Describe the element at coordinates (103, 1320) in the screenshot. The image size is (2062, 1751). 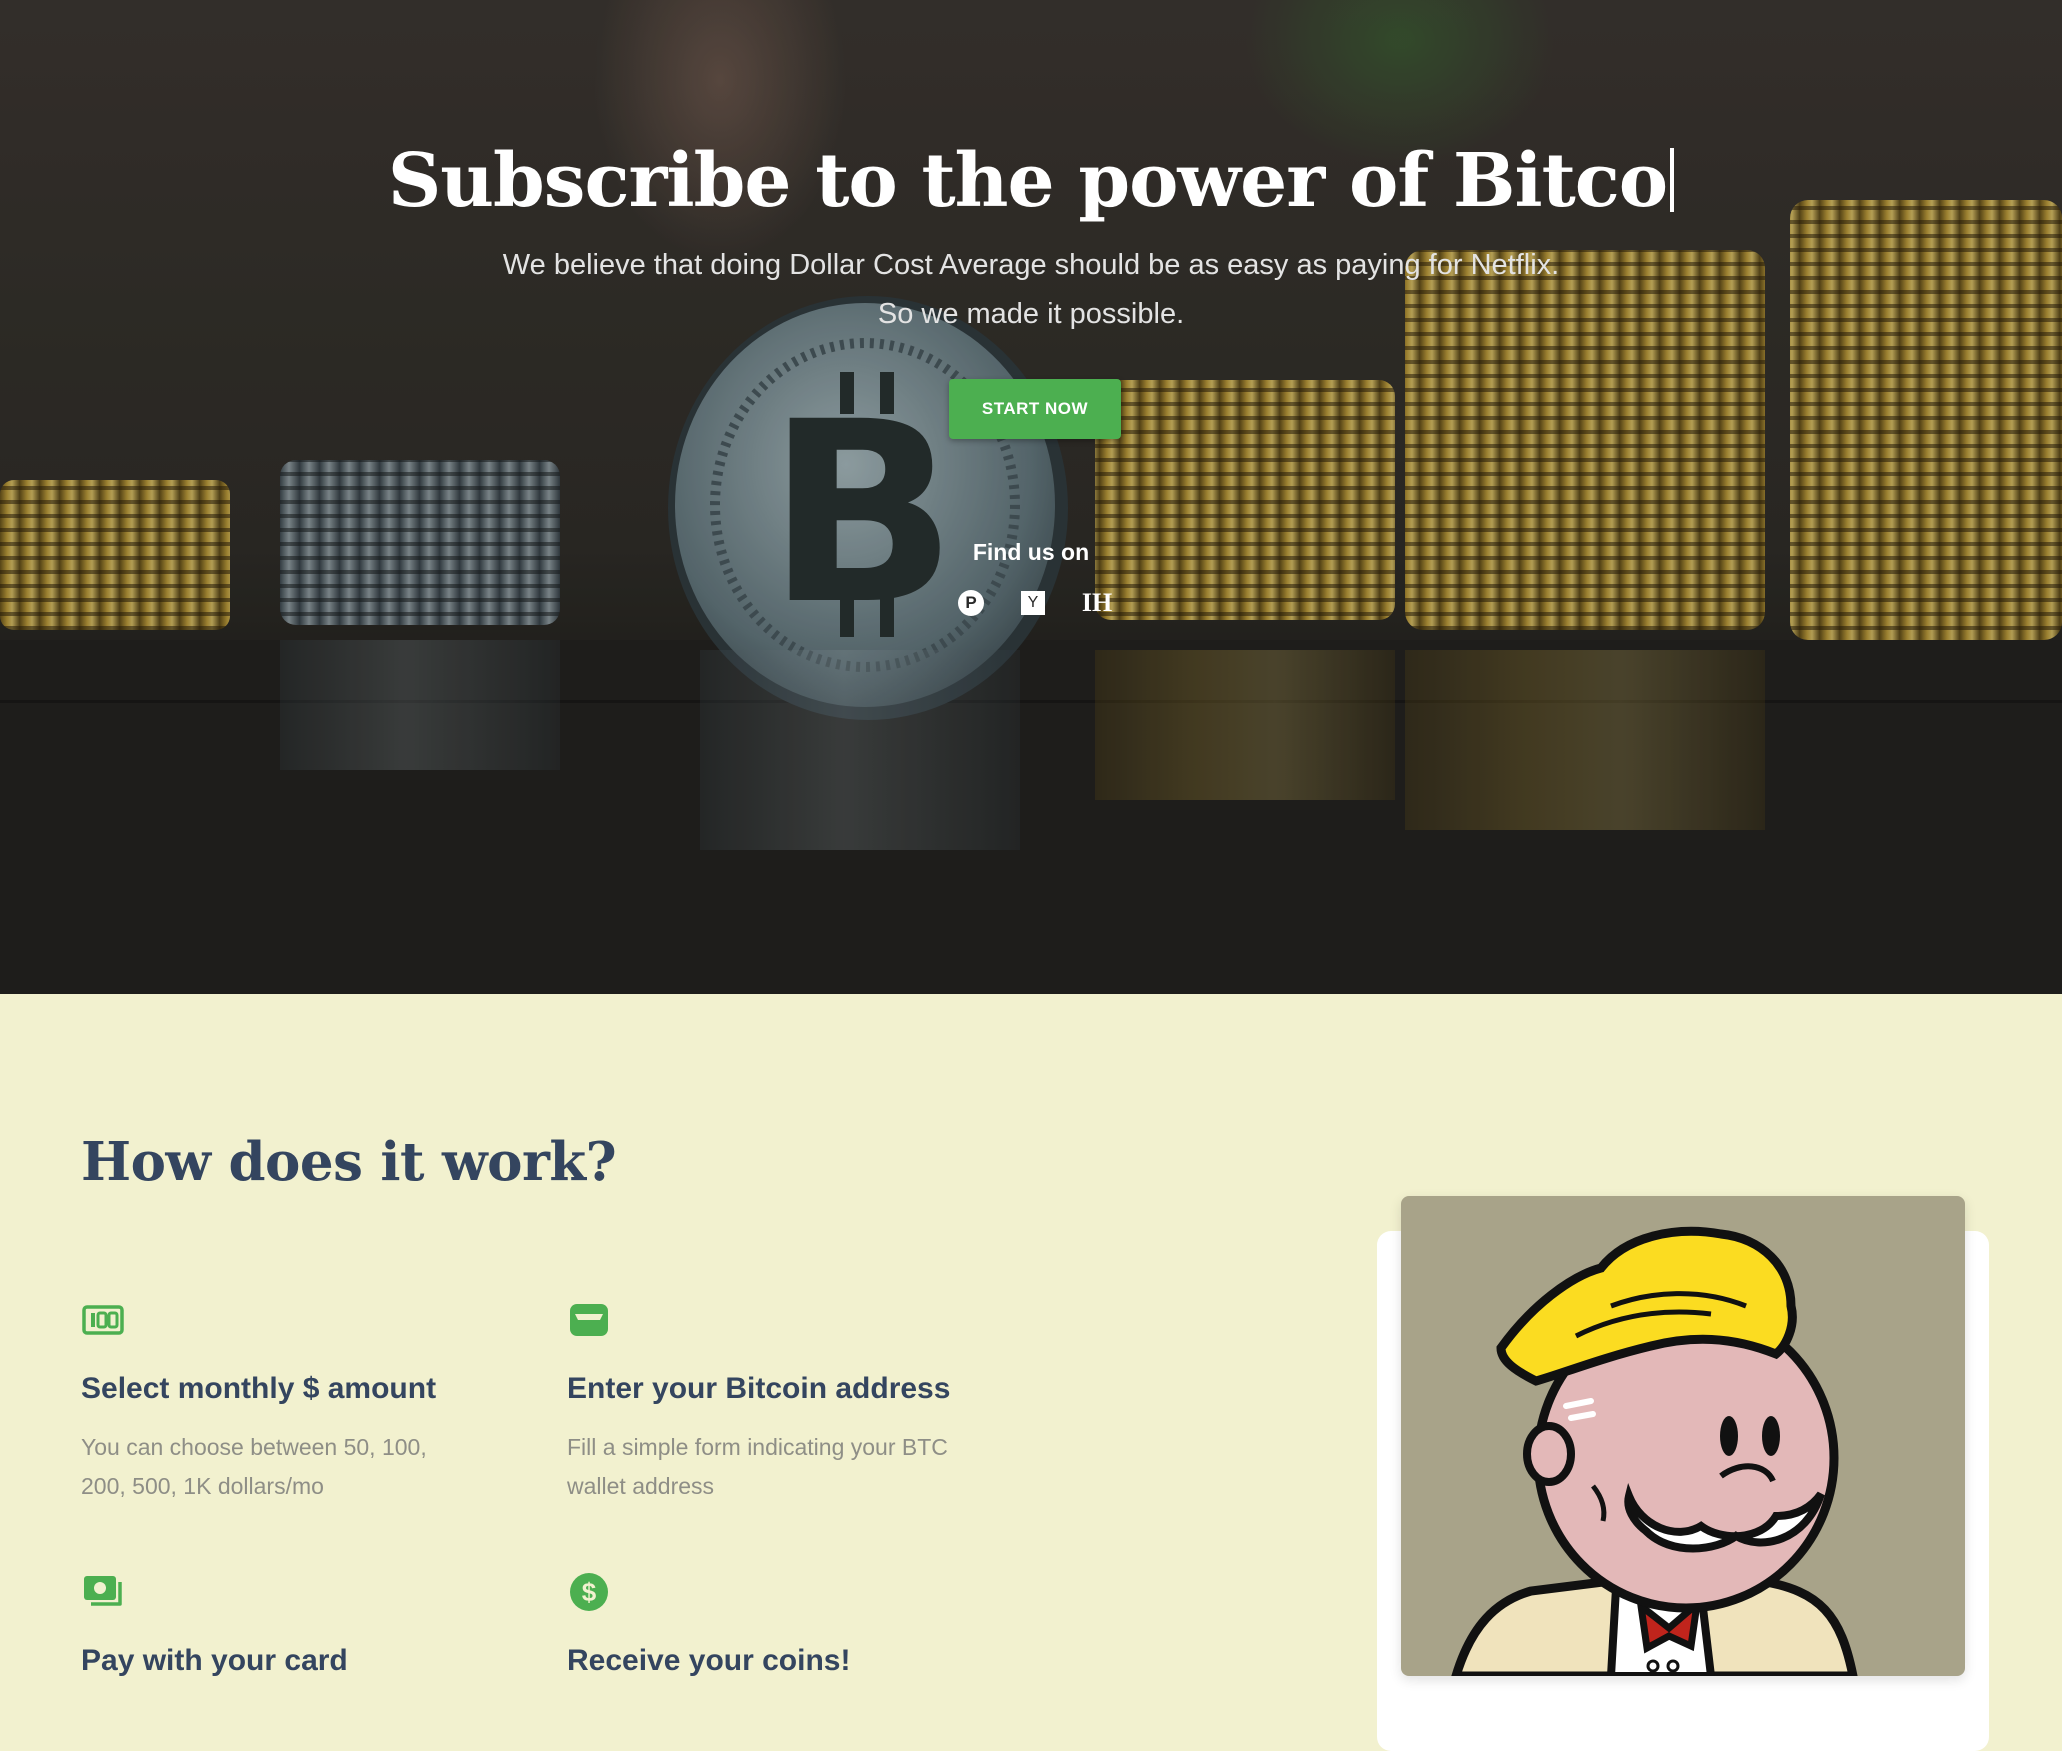
I see `cash-icon` at that location.